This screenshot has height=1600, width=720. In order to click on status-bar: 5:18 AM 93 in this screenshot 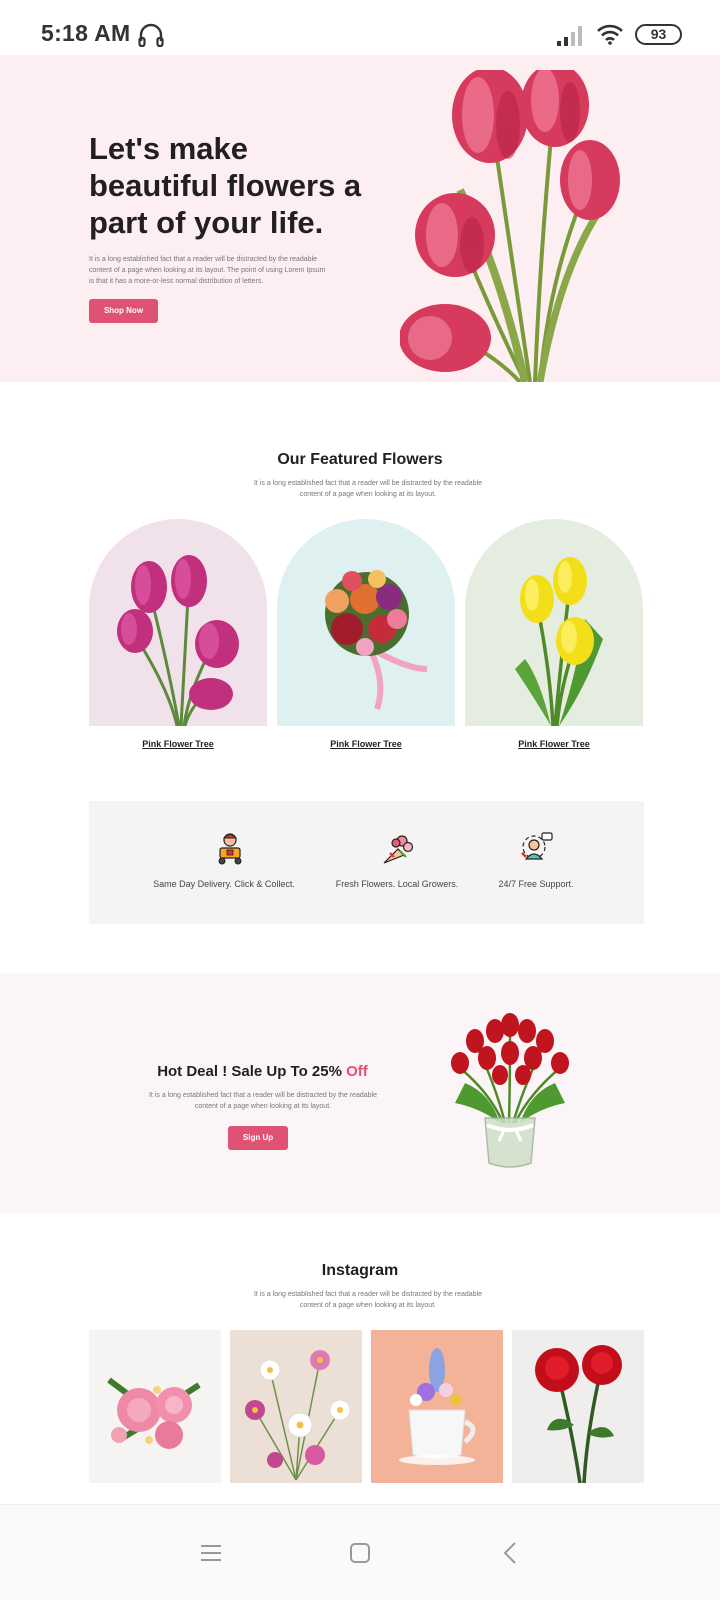, I will do `click(360, 27)`.